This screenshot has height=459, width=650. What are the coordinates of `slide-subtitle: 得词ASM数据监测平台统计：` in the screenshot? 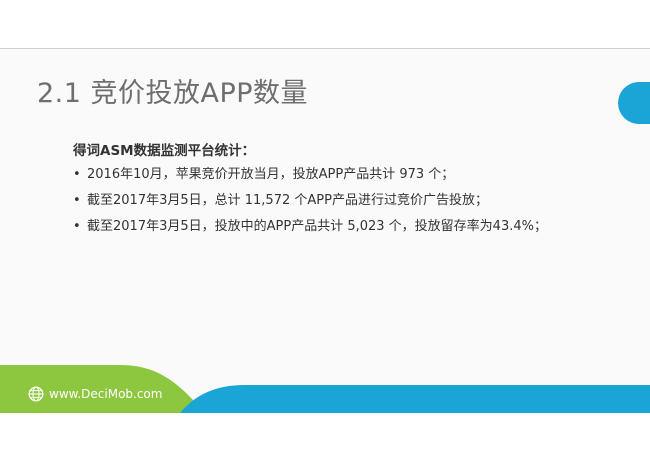 It's located at (164, 151).